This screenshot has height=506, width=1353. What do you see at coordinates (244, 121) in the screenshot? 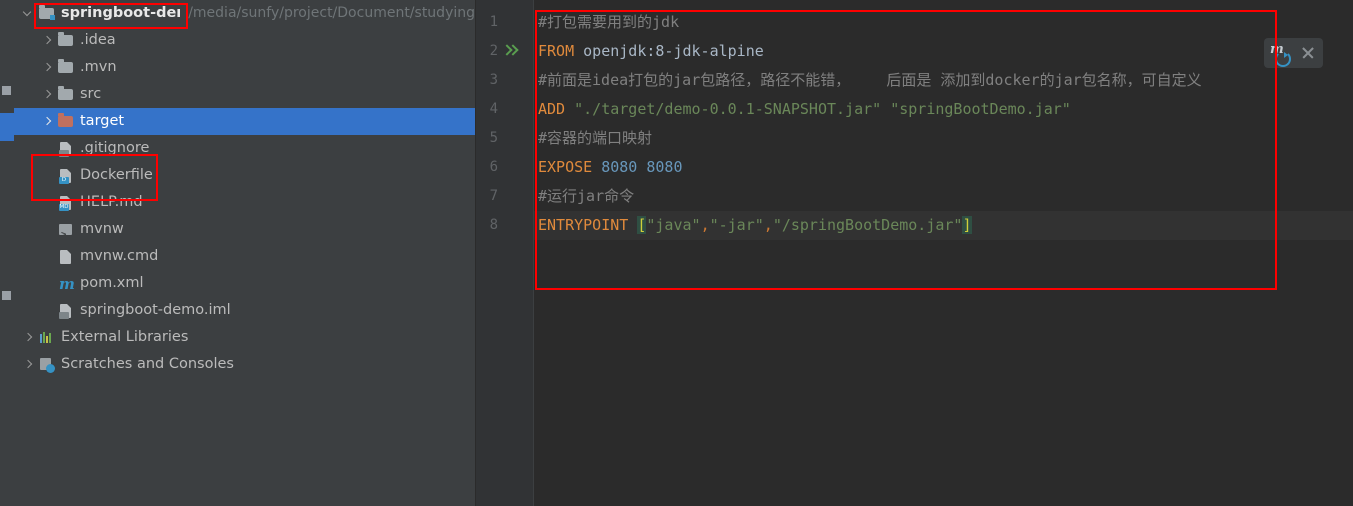
I see `tree-item-target: target` at bounding box center [244, 121].